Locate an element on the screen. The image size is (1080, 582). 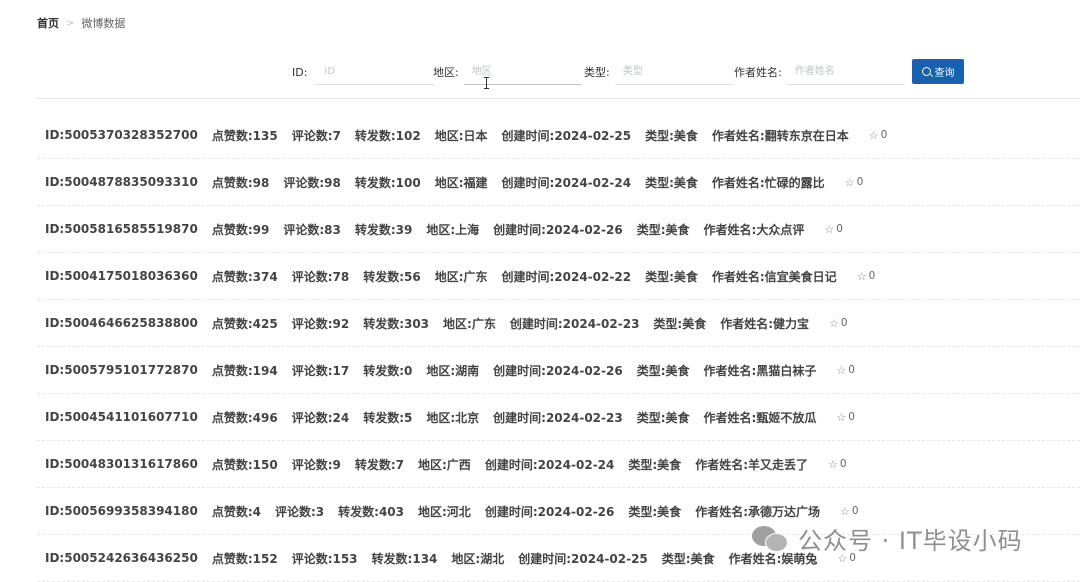
breadcrumb: 首页 > 微博数据 is located at coordinates (81, 23).